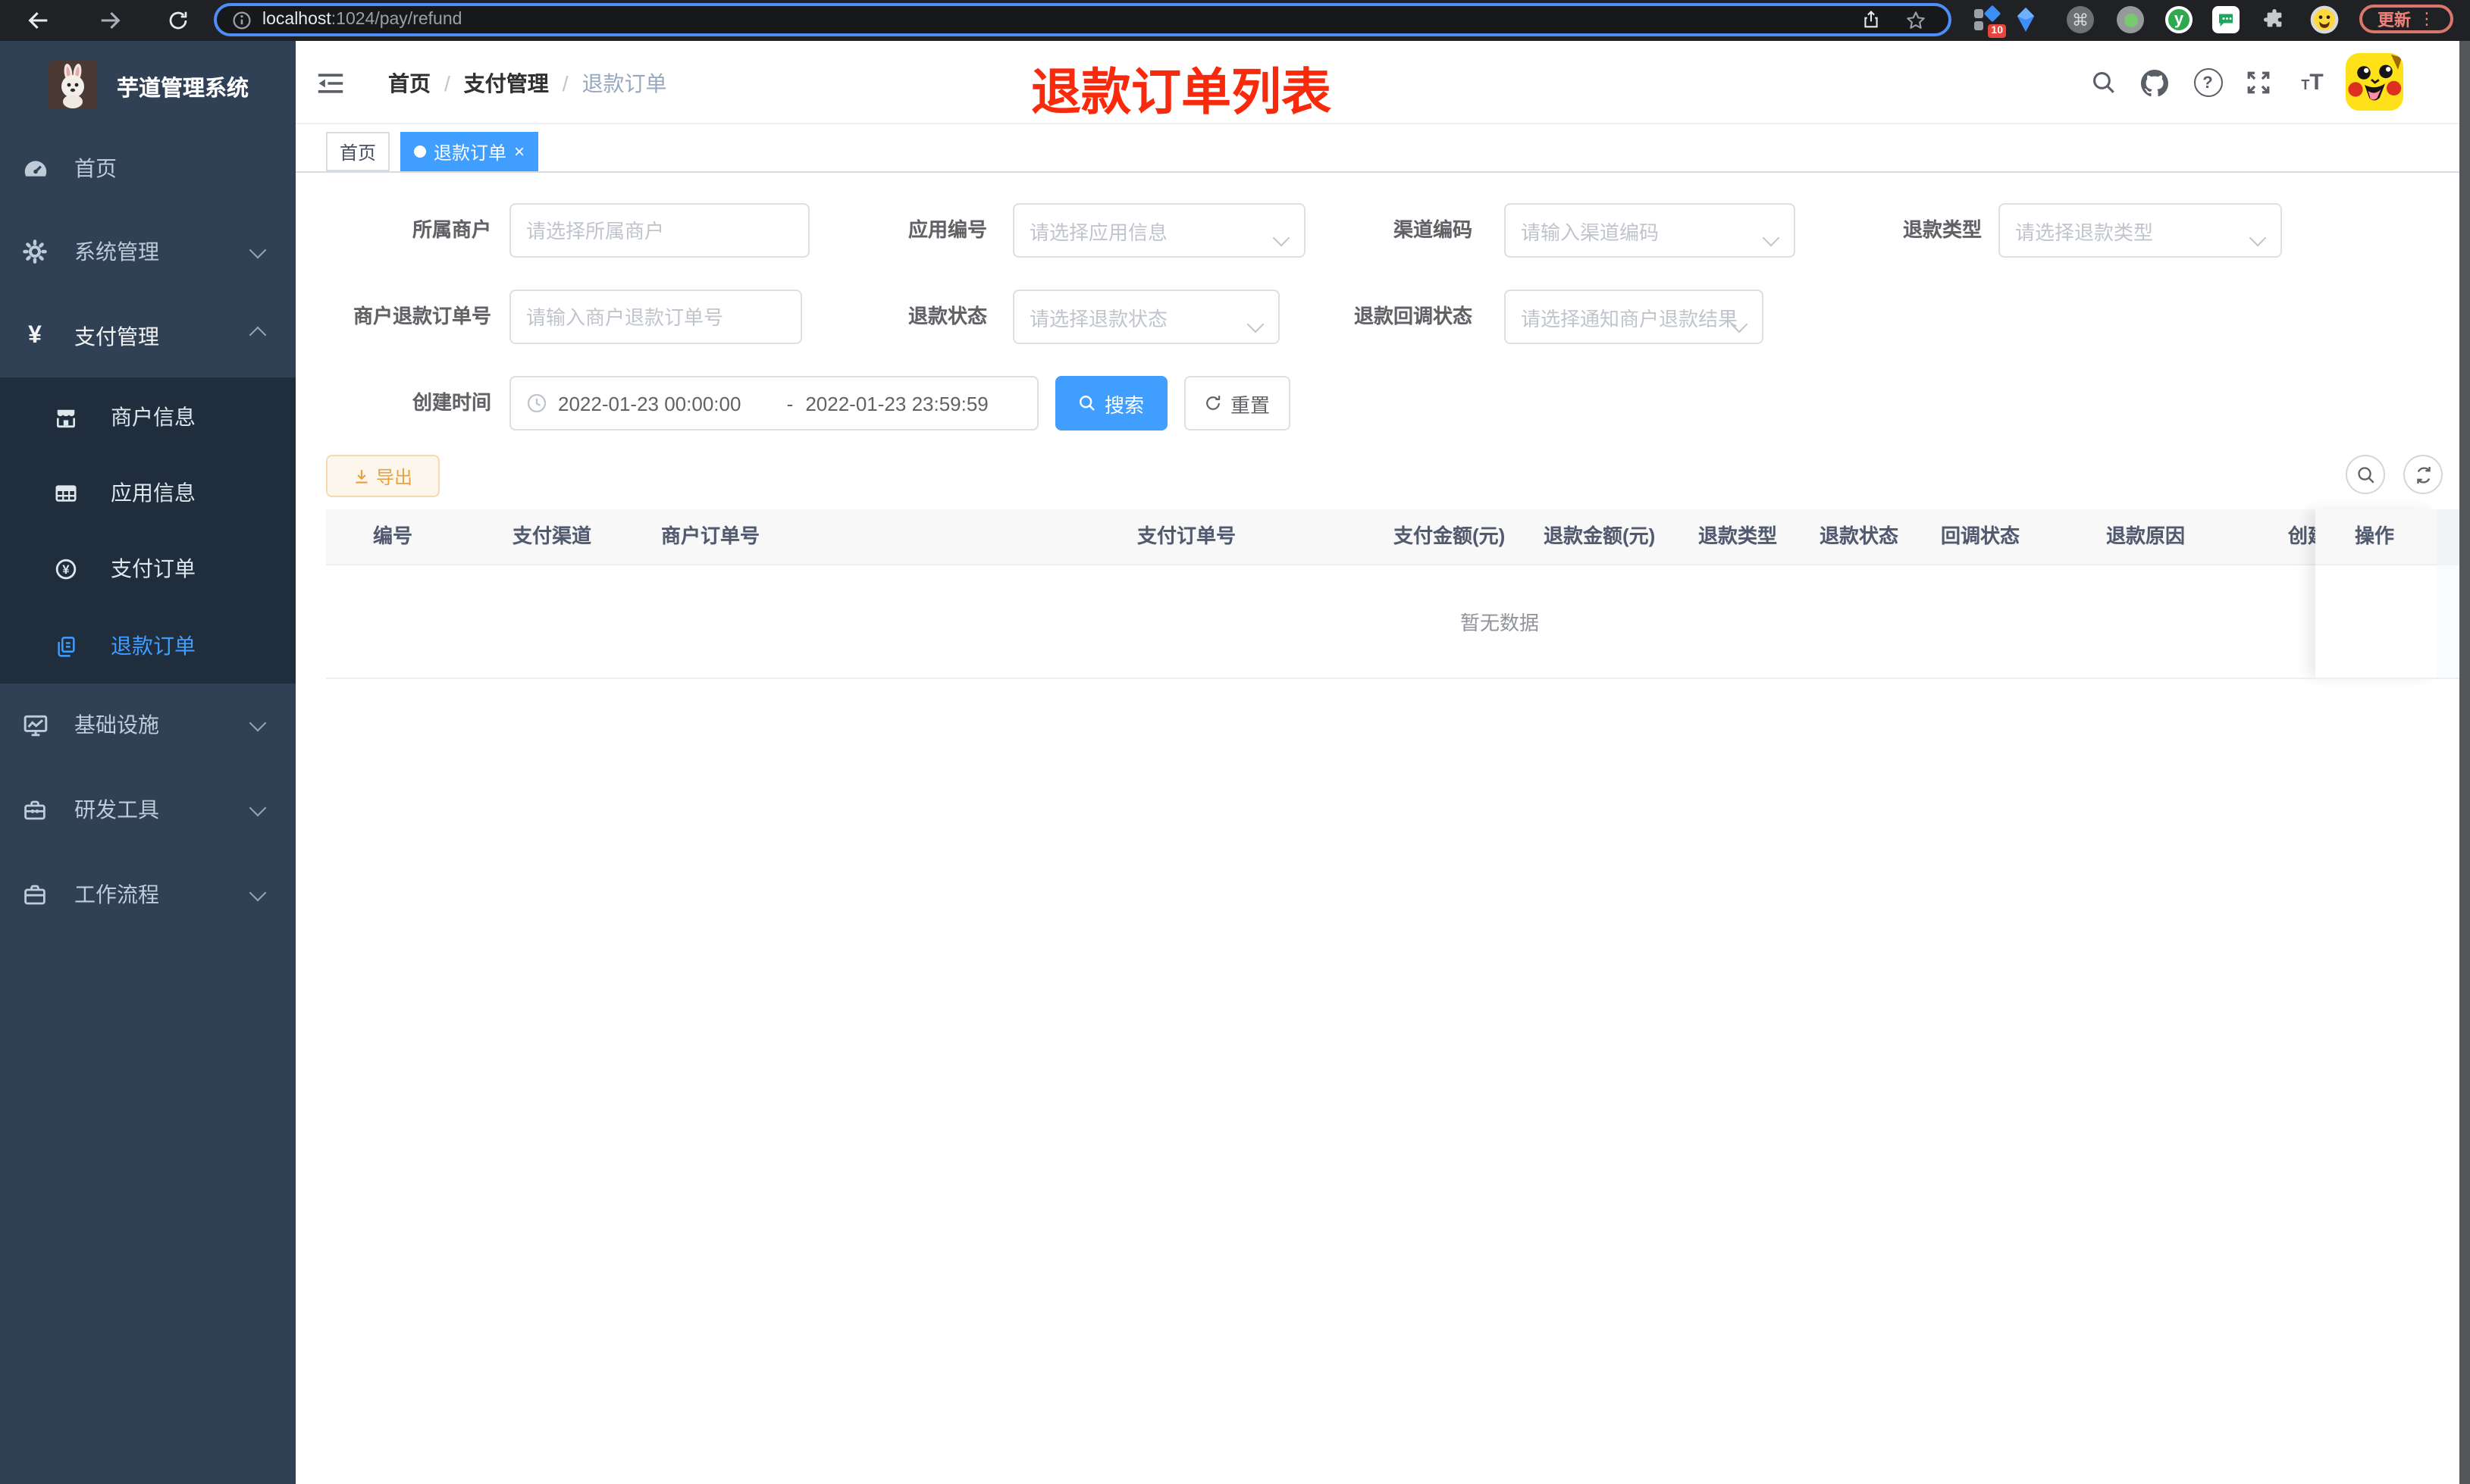 The height and width of the screenshot is (1484, 2470). Describe the element at coordinates (148, 417) in the screenshot. I see `sidebar-item-merchant-info: 商户信息` at that location.